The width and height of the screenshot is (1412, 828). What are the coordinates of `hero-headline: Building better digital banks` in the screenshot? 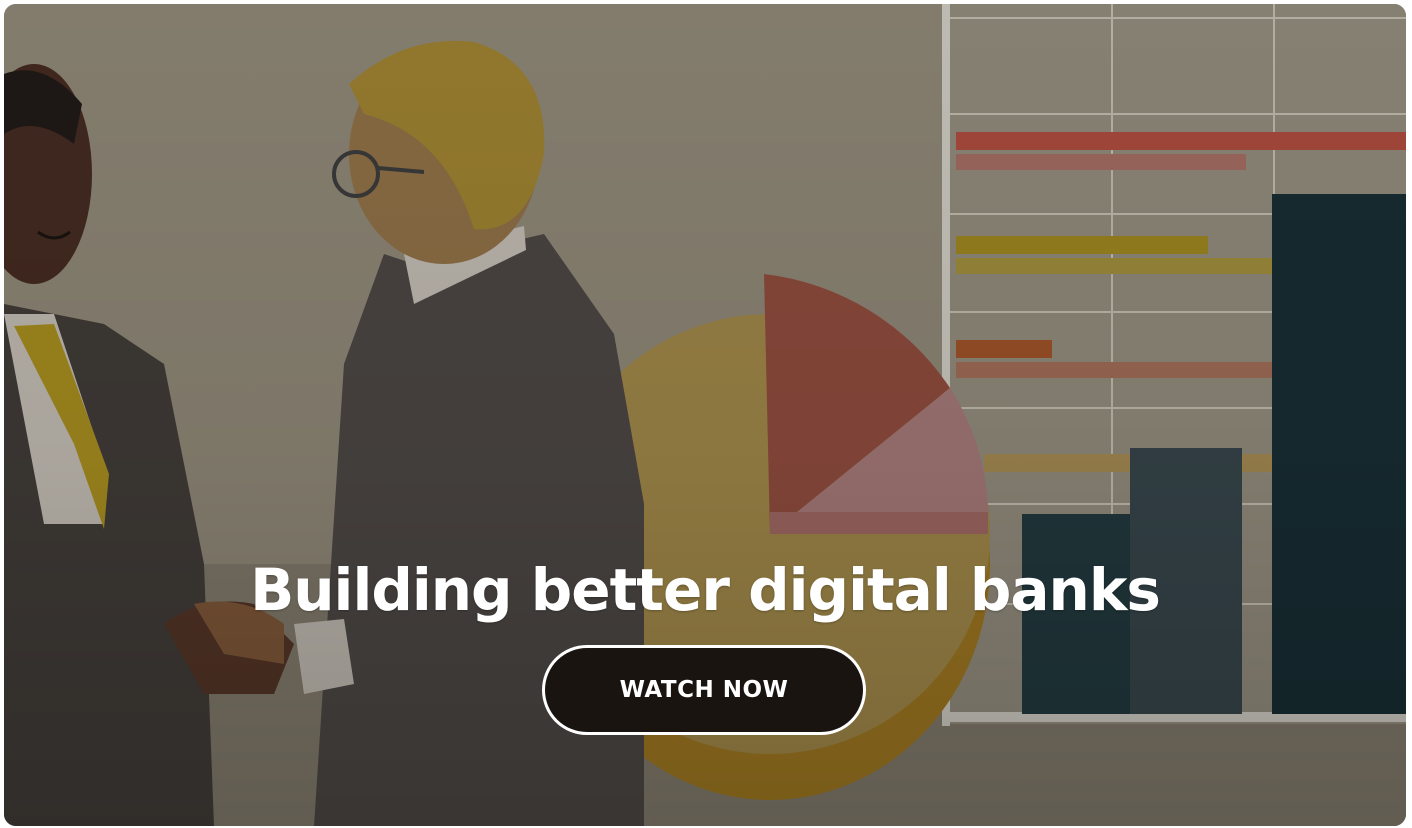 It's located at (705, 590).